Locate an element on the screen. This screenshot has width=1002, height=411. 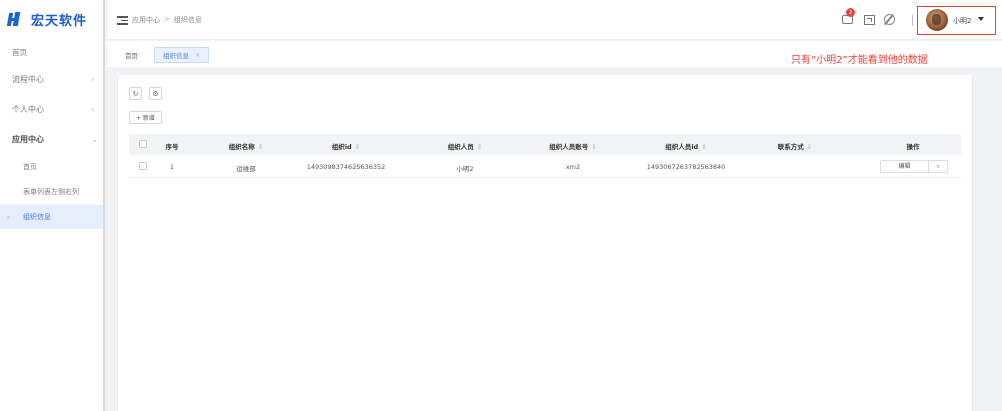
cell-account: xm2 is located at coordinates (573, 167).